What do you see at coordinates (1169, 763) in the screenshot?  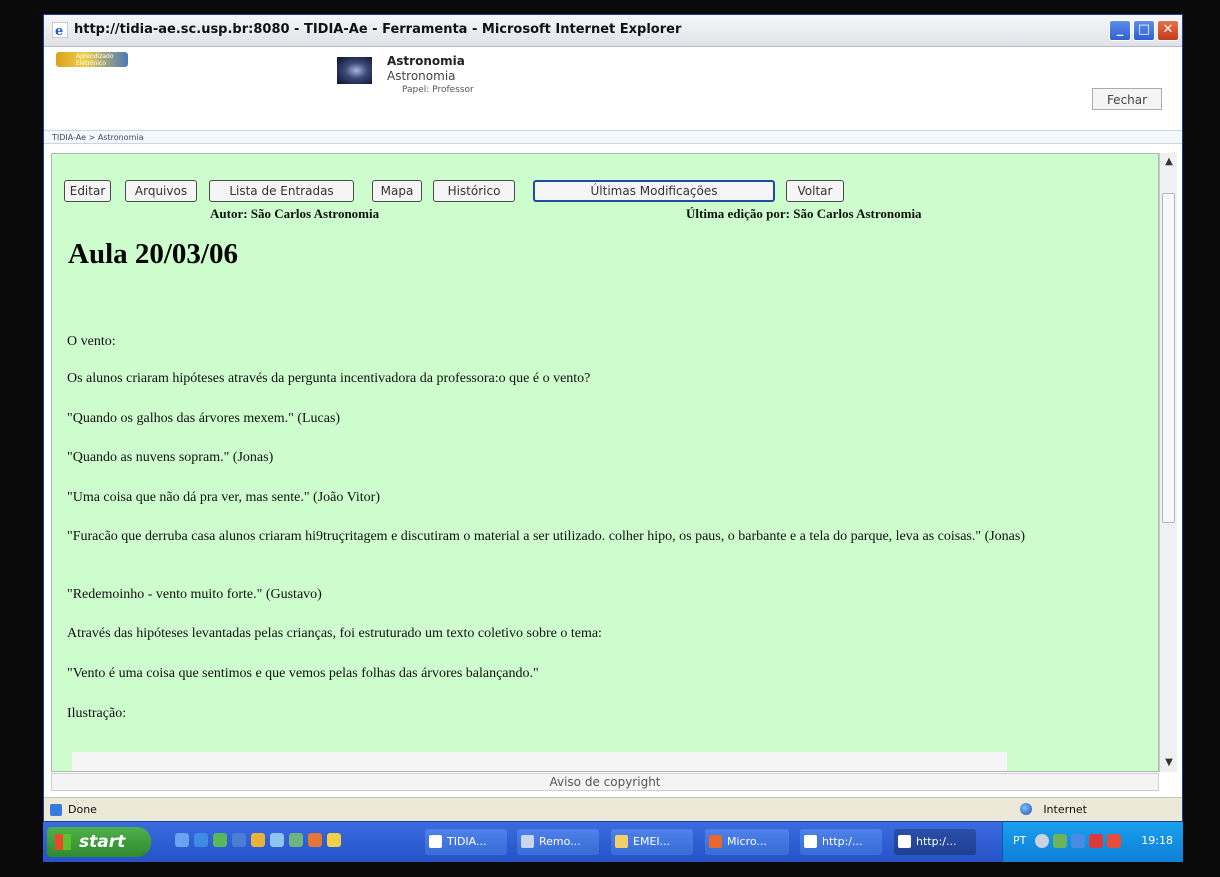 I see `scroll-down-icon: ▼` at bounding box center [1169, 763].